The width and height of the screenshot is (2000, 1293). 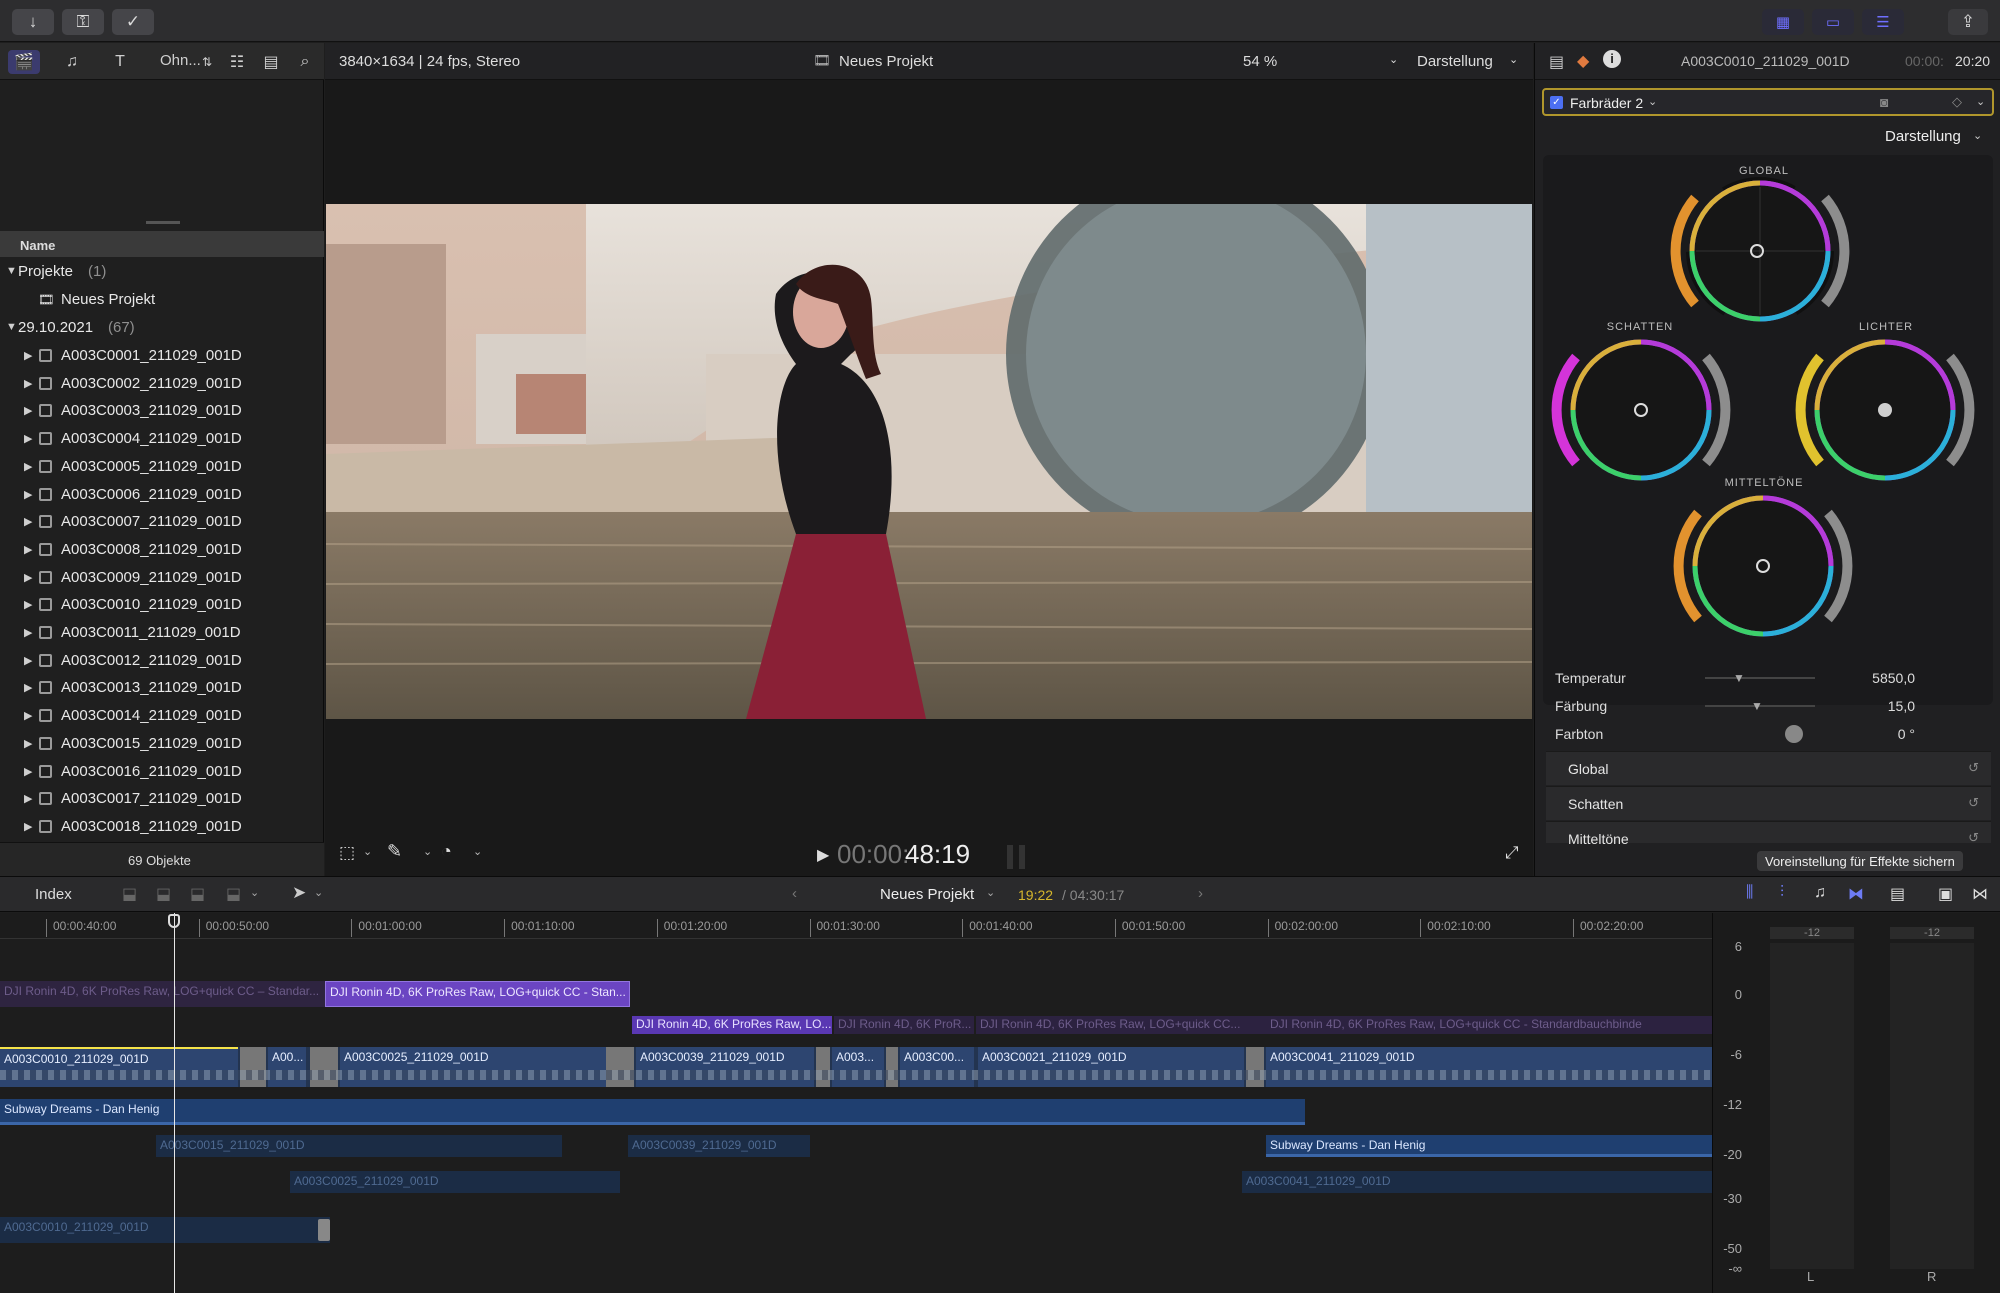 I want to click on clip-item: ▶ A003C0002_211029_001D, so click(x=162, y=384).